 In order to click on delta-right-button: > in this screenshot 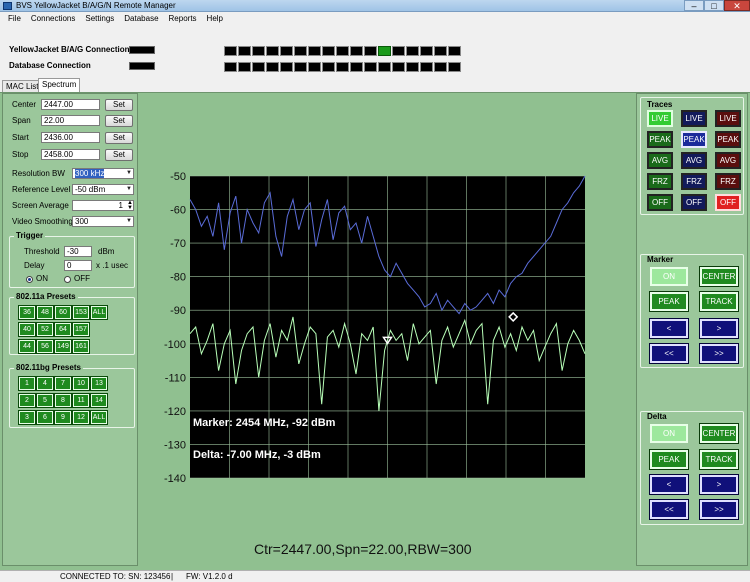, I will do `click(719, 484)`.